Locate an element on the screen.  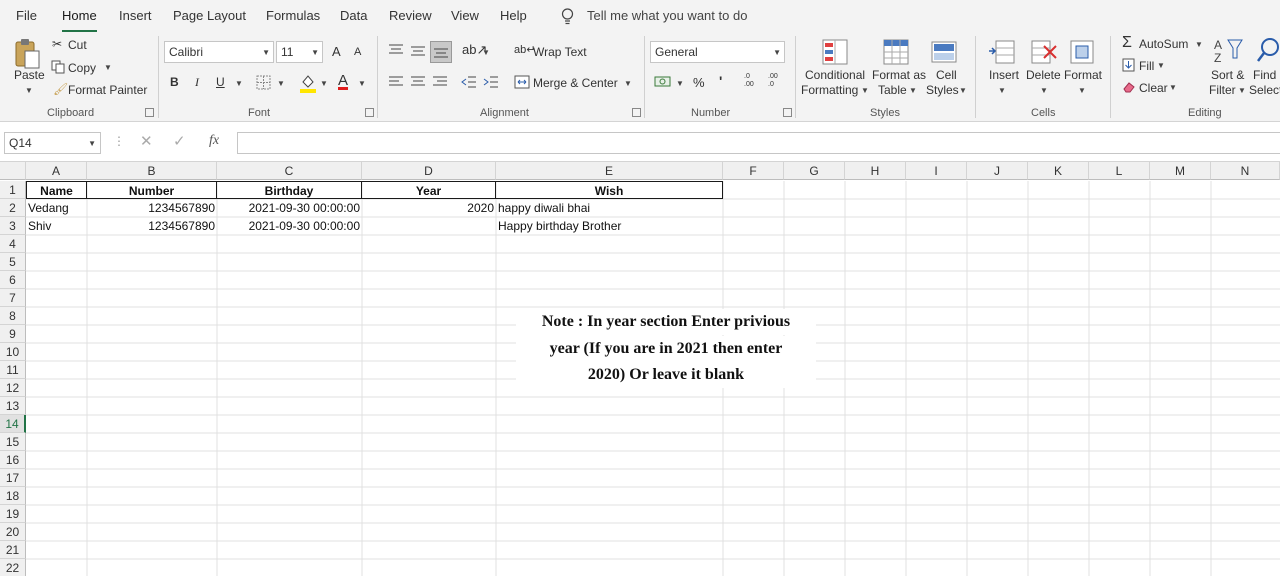
paste-button: Paste is located at coordinates (29, 75).